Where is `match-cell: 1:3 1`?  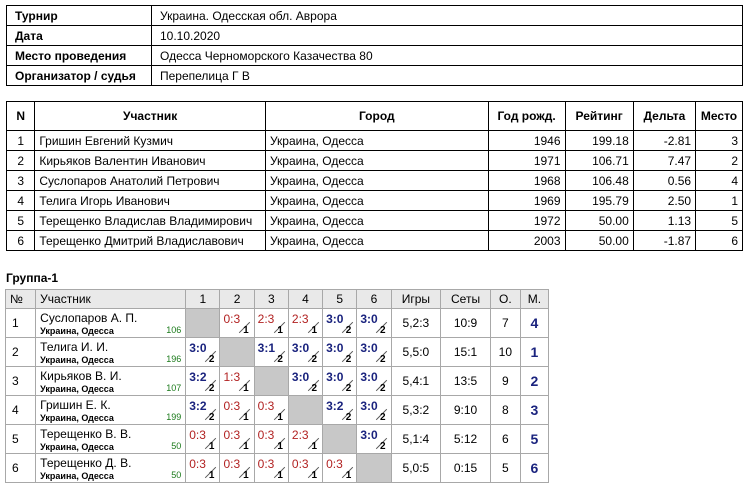
match-cell: 1:3 1 is located at coordinates (237, 381).